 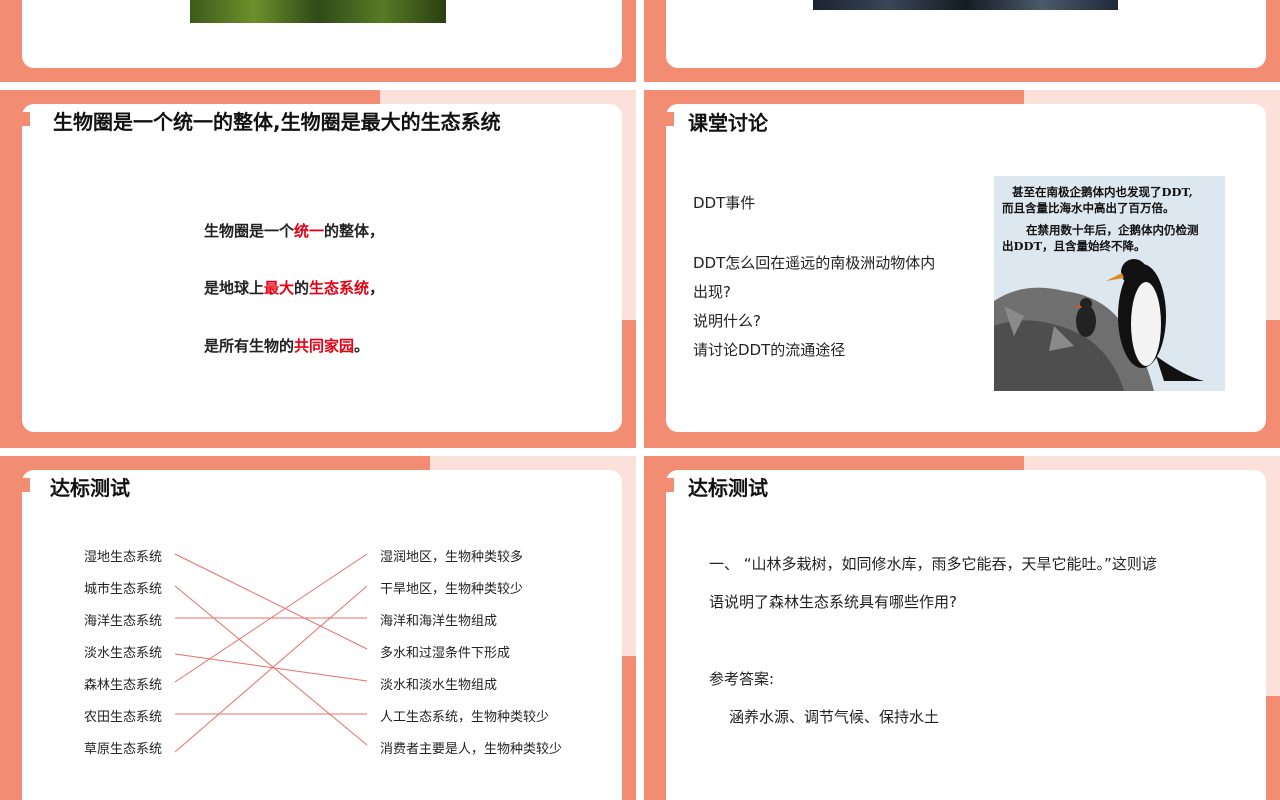 What do you see at coordinates (814, 263) in the screenshot?
I see `question-1: DDT怎么回在遥远的南极洲动物体内` at bounding box center [814, 263].